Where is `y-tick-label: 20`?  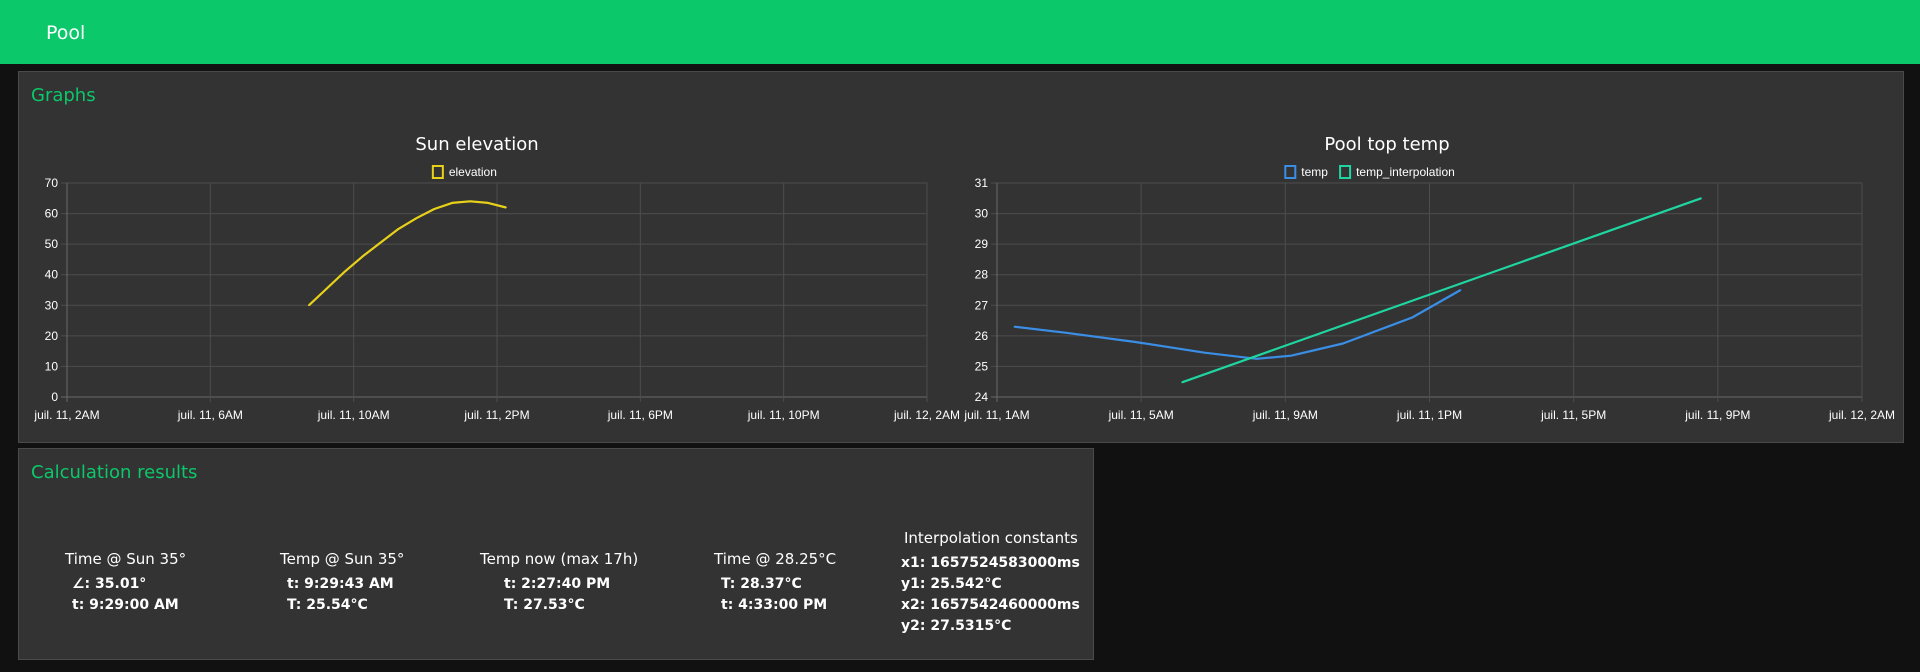
y-tick-label: 20 is located at coordinates (52, 336).